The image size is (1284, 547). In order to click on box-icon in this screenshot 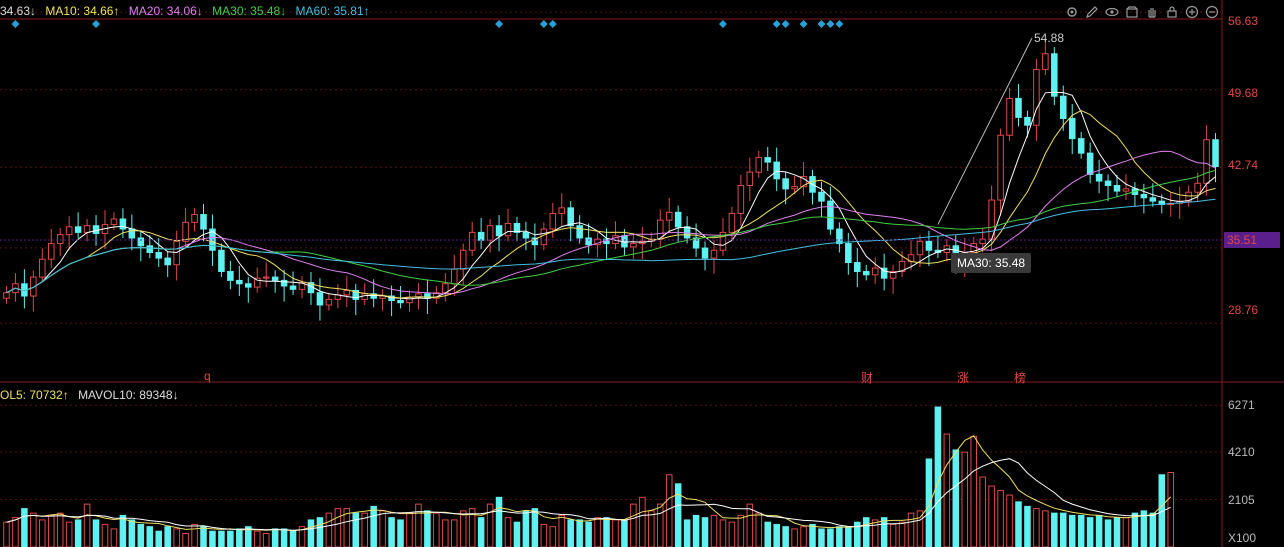, I will do `click(1132, 12)`.